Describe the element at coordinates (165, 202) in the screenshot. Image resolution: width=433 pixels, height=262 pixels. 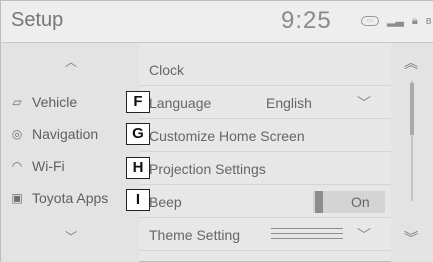
I see `row-label: Beep` at that location.